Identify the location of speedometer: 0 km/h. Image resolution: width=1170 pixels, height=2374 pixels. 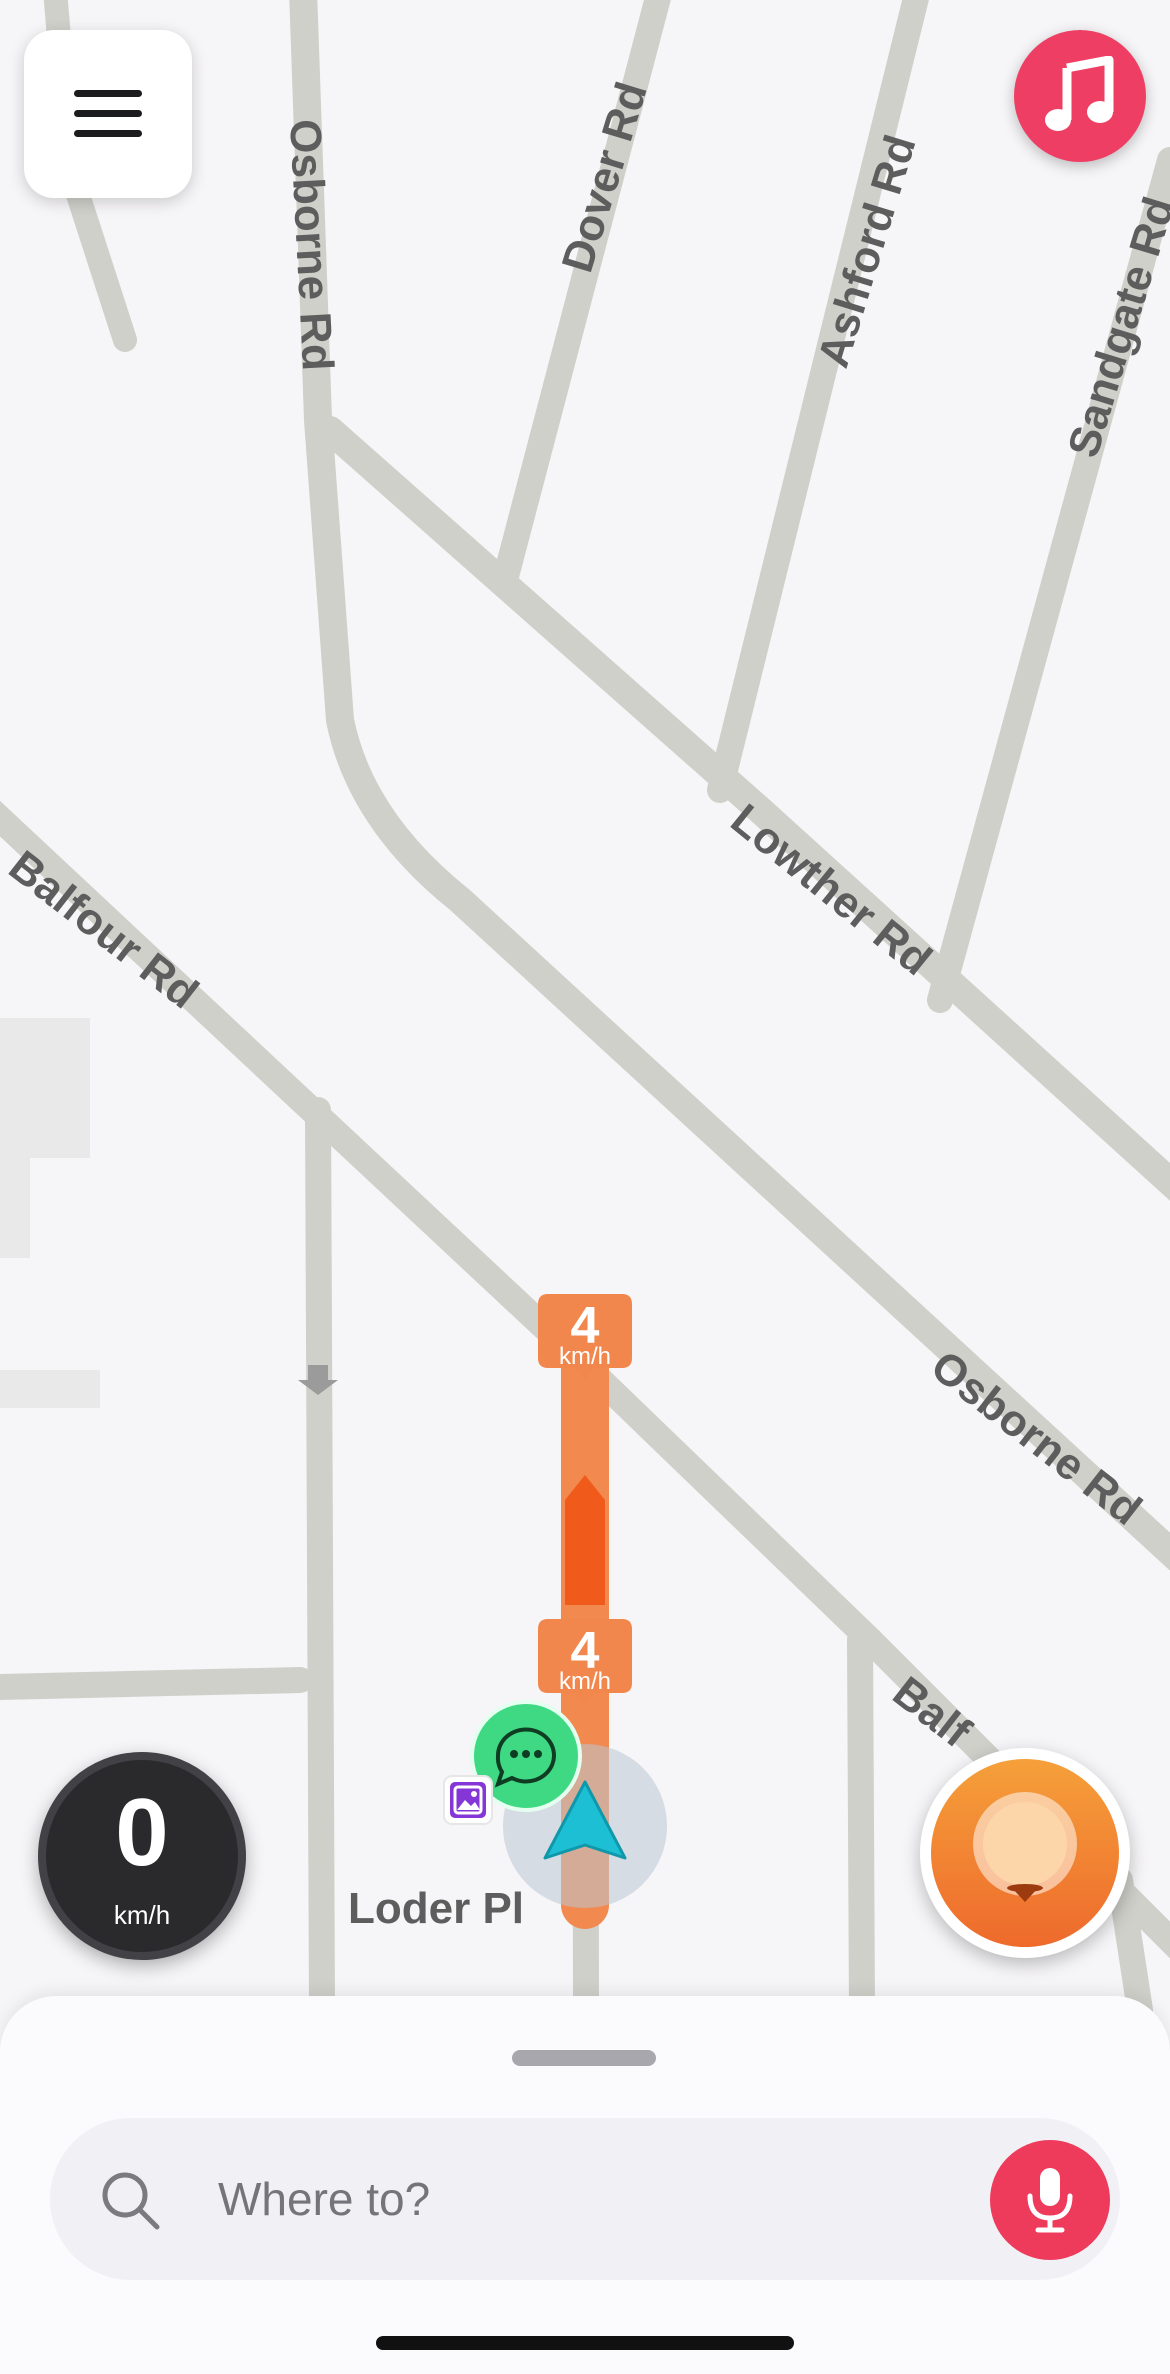
(142, 1856).